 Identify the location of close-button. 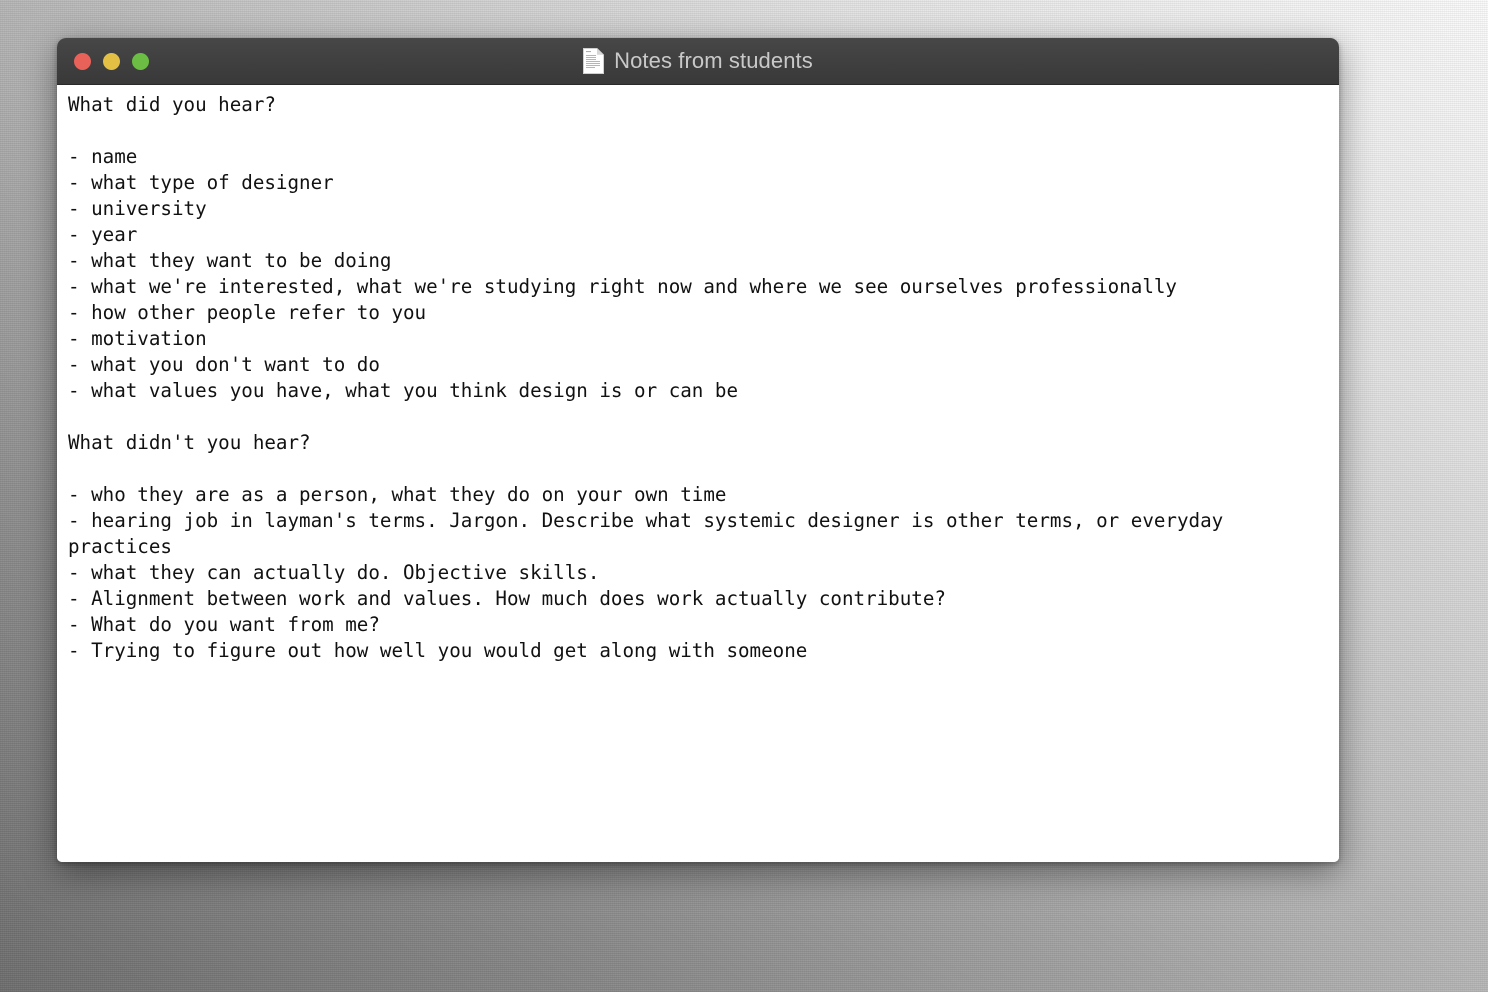
(82, 61).